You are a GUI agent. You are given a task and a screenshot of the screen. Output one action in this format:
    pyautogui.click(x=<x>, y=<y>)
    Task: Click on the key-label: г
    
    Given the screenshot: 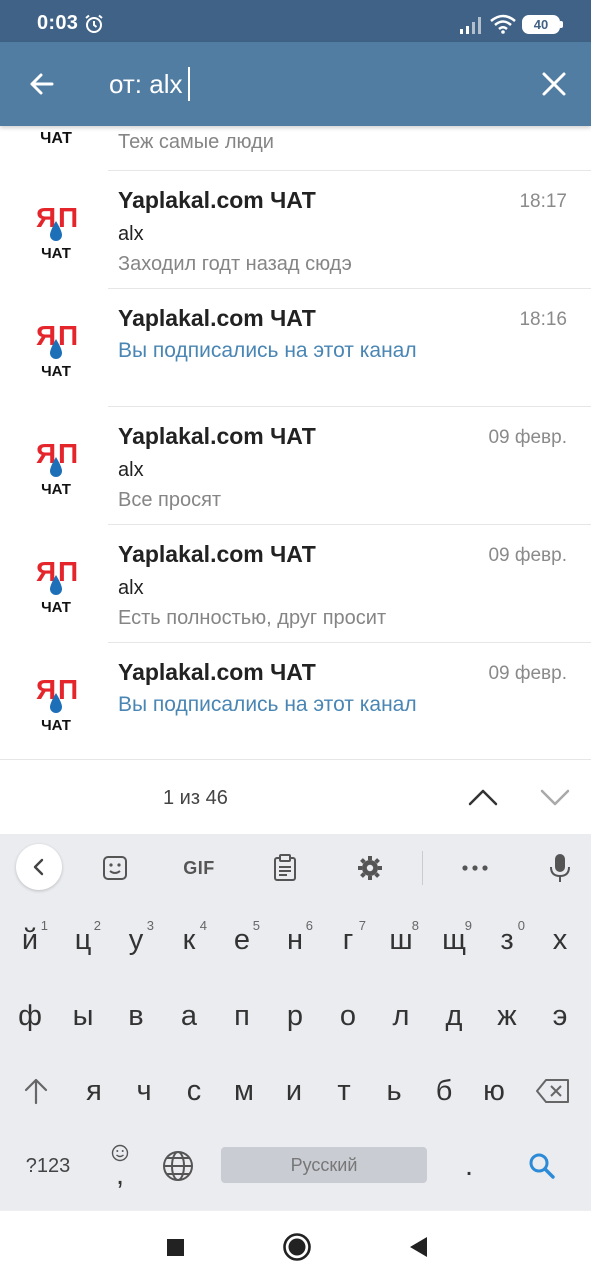 What is the action you would take?
    pyautogui.click(x=348, y=939)
    